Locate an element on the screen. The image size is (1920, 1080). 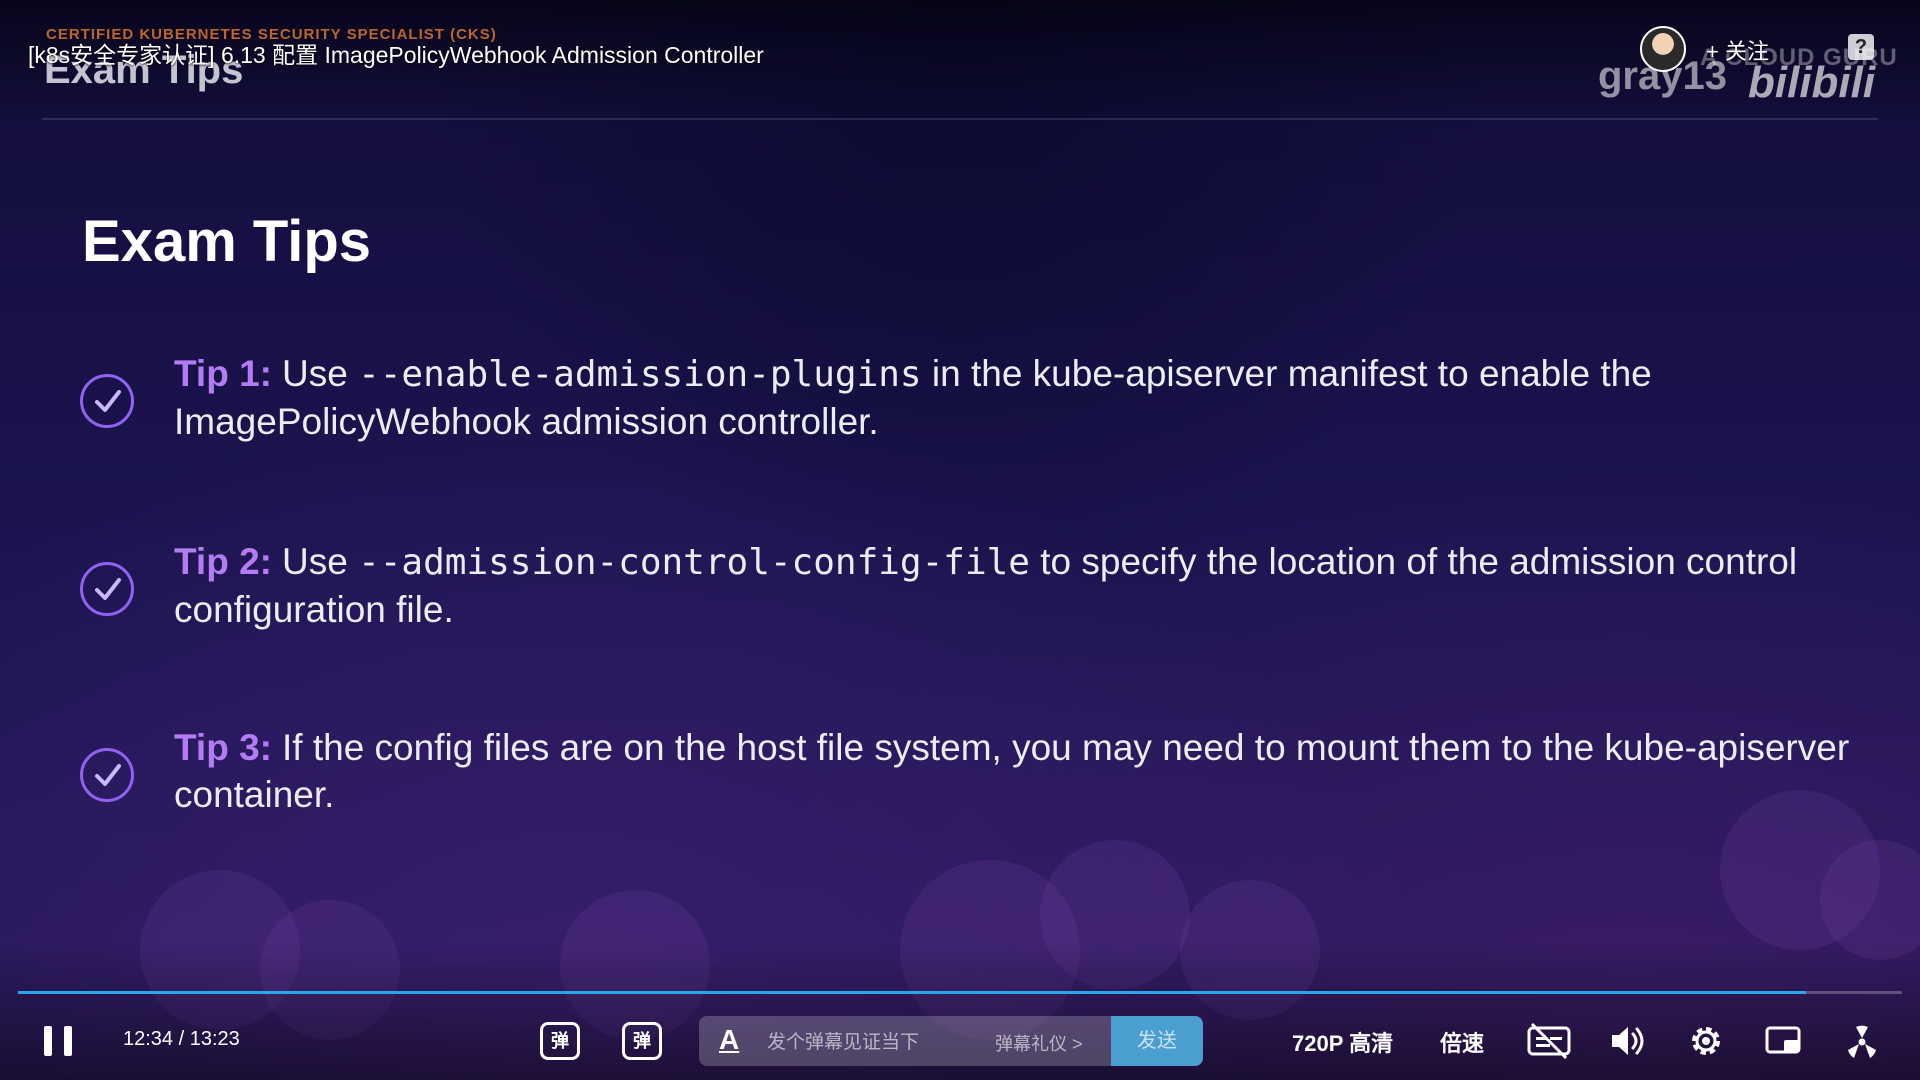
fullscreen-icon is located at coordinates (1864, 1041).